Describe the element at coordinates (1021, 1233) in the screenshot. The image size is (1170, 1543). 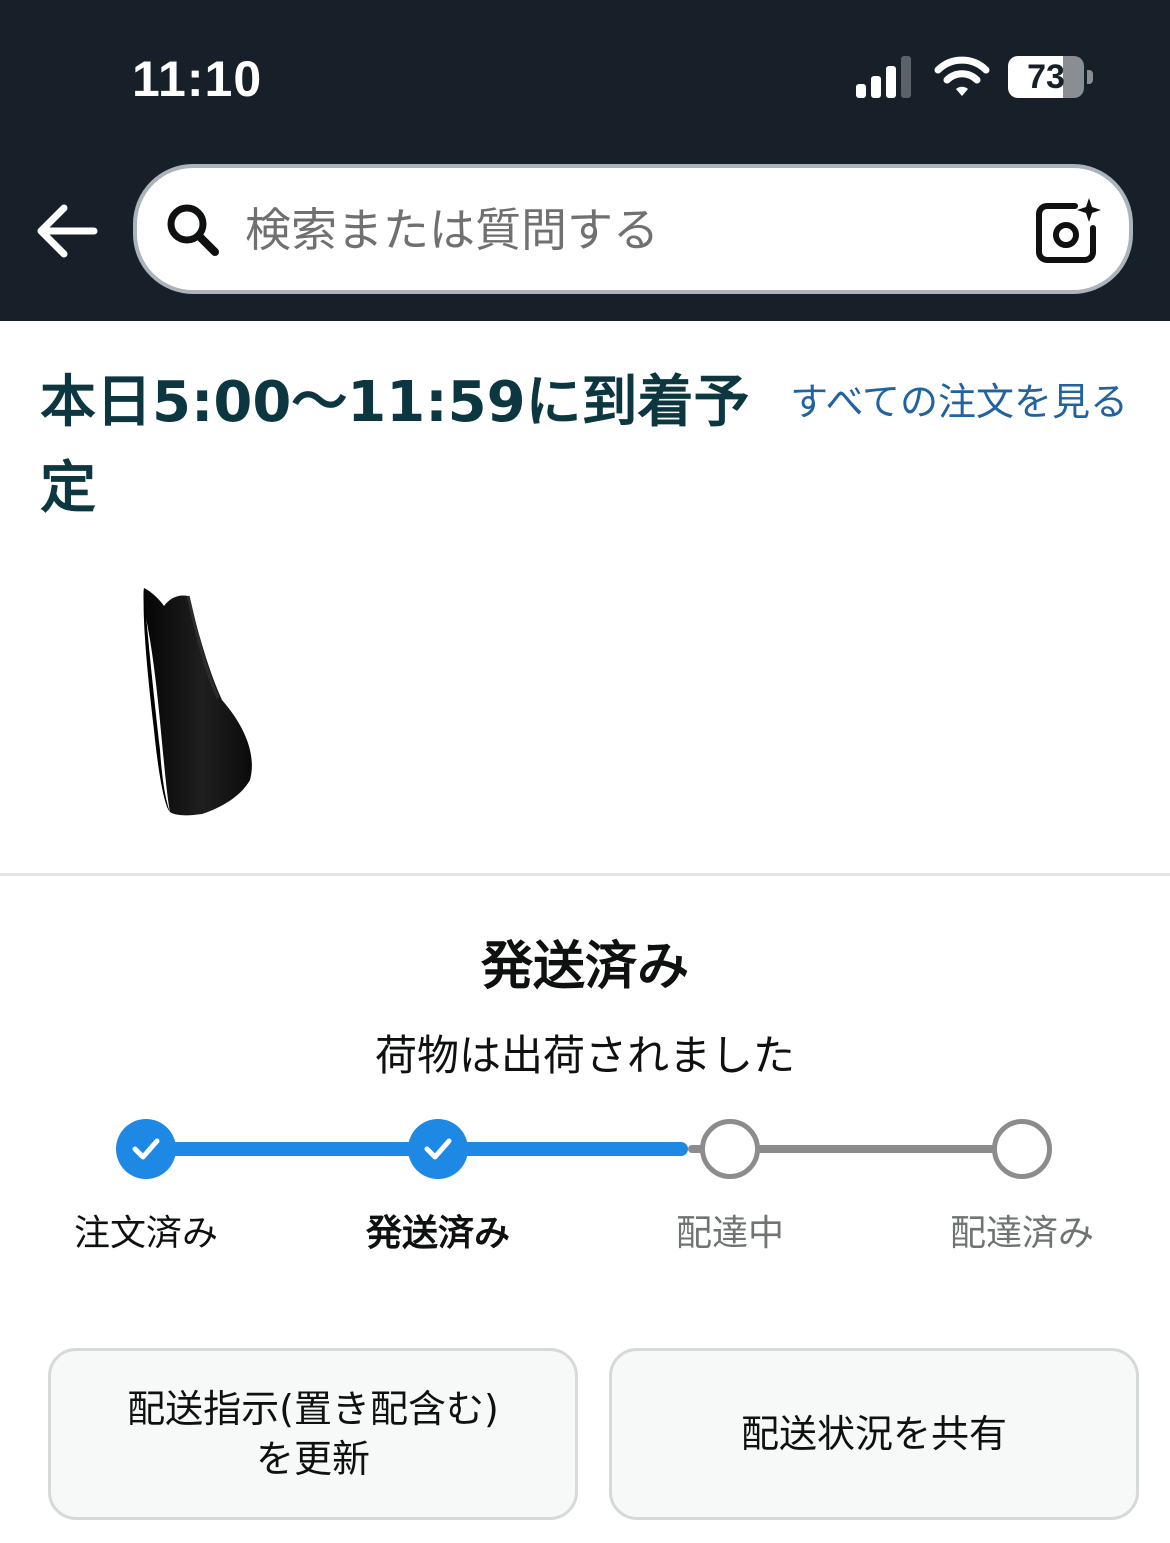
I see `step-label-delivered: 配達済み` at that location.